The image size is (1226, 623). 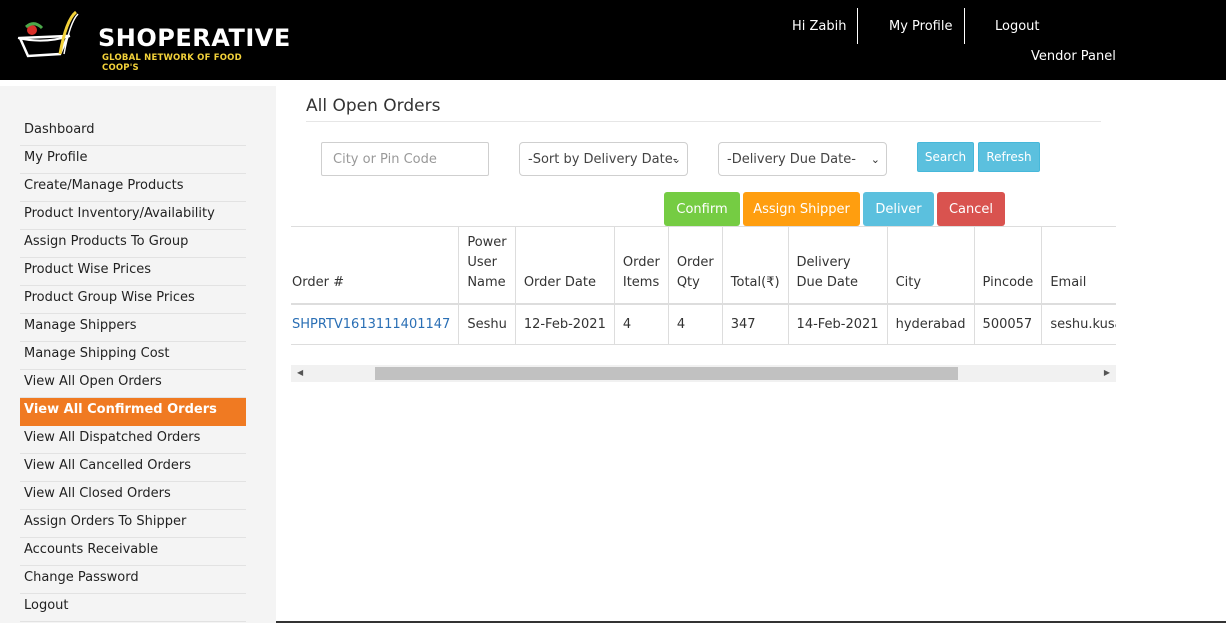 What do you see at coordinates (194, 38) in the screenshot?
I see `brand-title: SHOPERATIVE` at bounding box center [194, 38].